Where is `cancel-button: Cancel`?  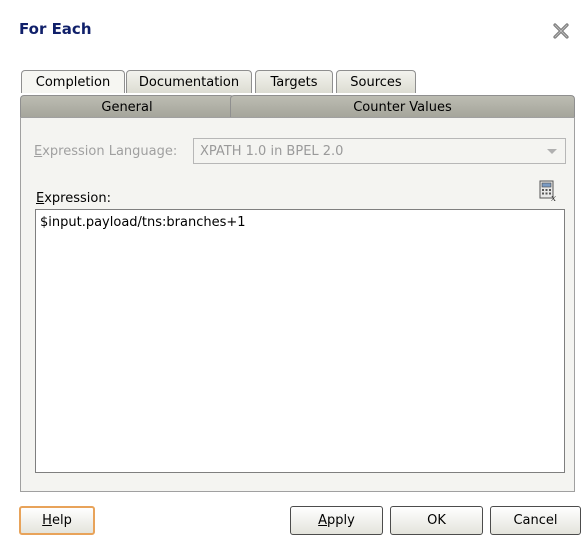 cancel-button: Cancel is located at coordinates (535, 520).